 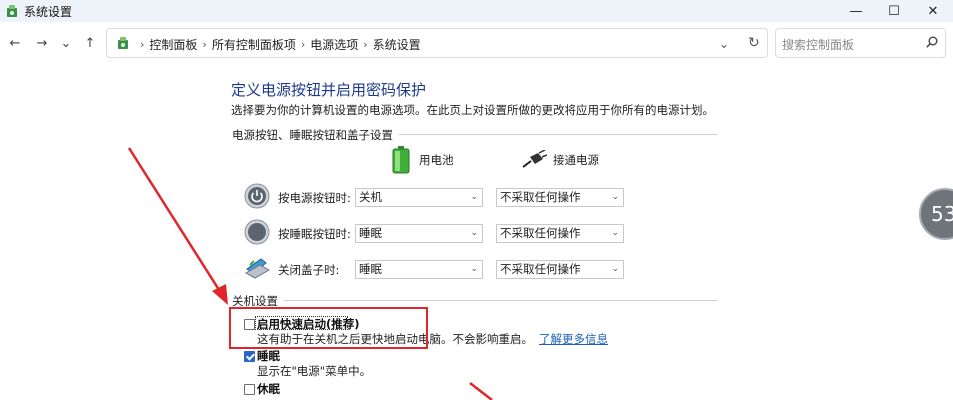 I want to click on sleep-button-plugged-value: 不采取任何操作, so click(x=540, y=233).